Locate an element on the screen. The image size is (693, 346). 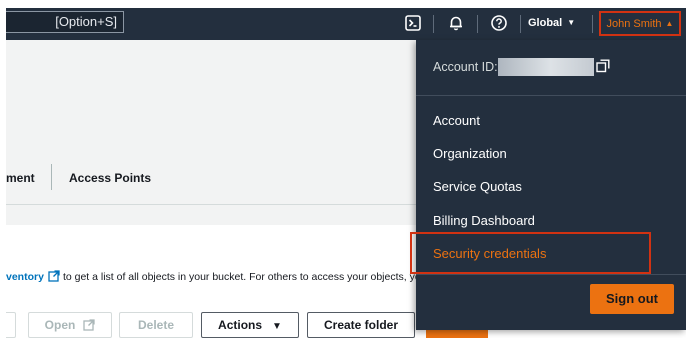
account-menu-button: John Smith ▲ is located at coordinates (640, 23).